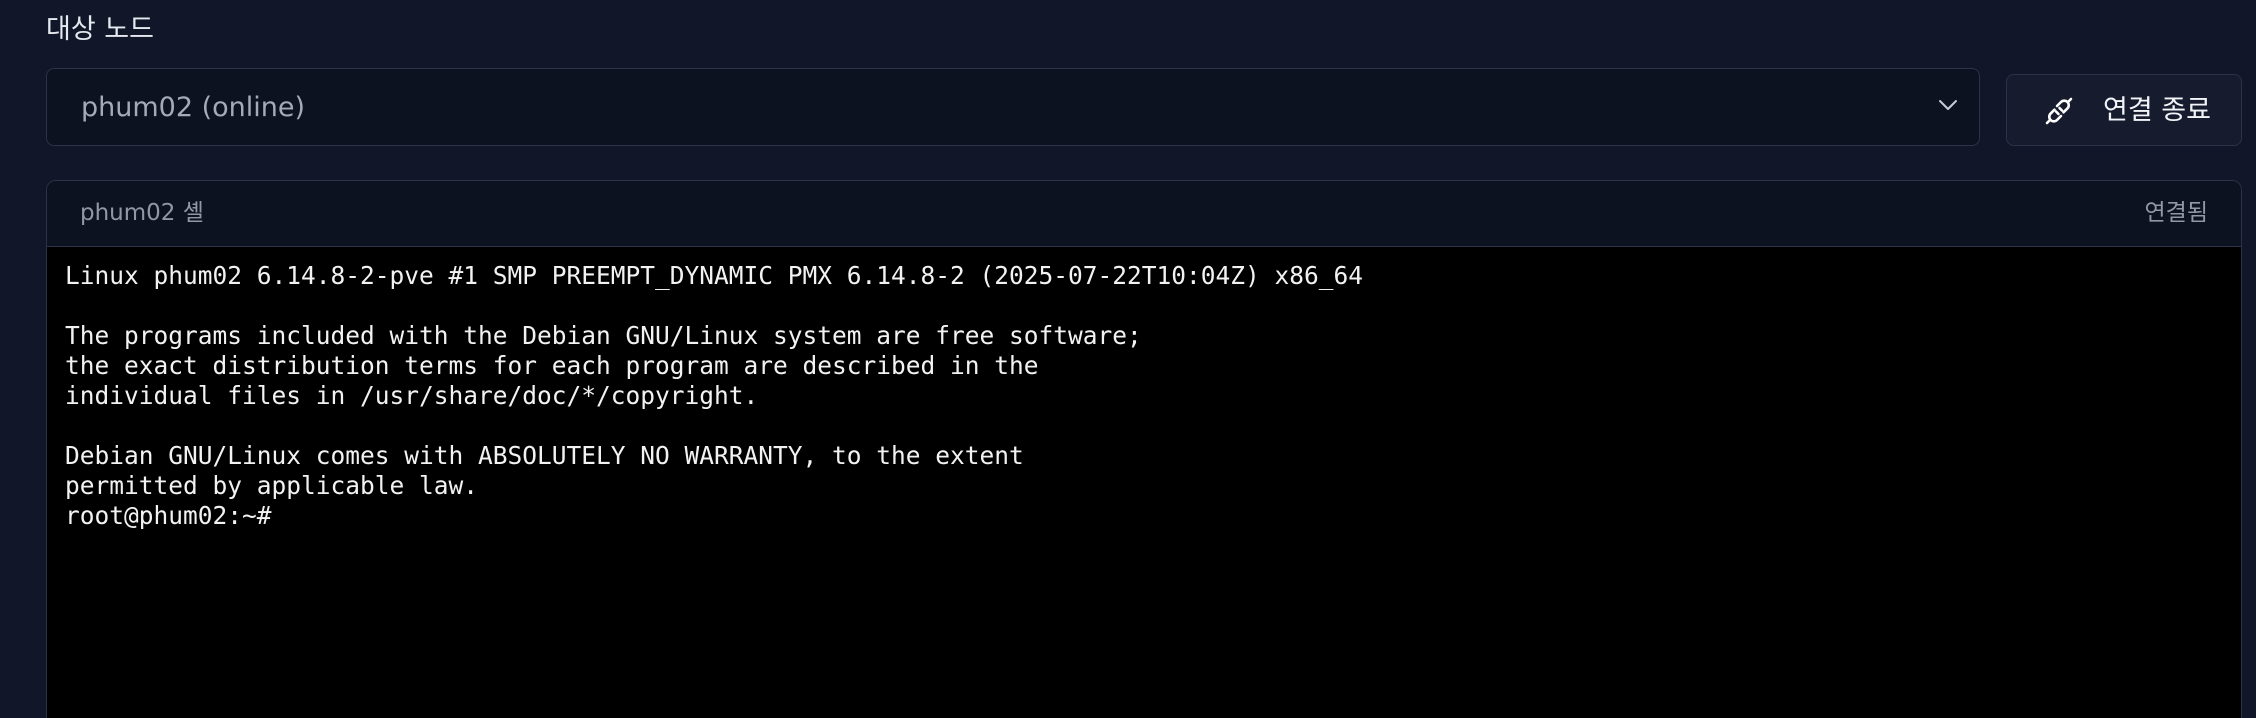 Image resolution: width=2256 pixels, height=718 pixels. What do you see at coordinates (193, 107) in the screenshot?
I see `target-node-selected-value: phum02 (online)` at bounding box center [193, 107].